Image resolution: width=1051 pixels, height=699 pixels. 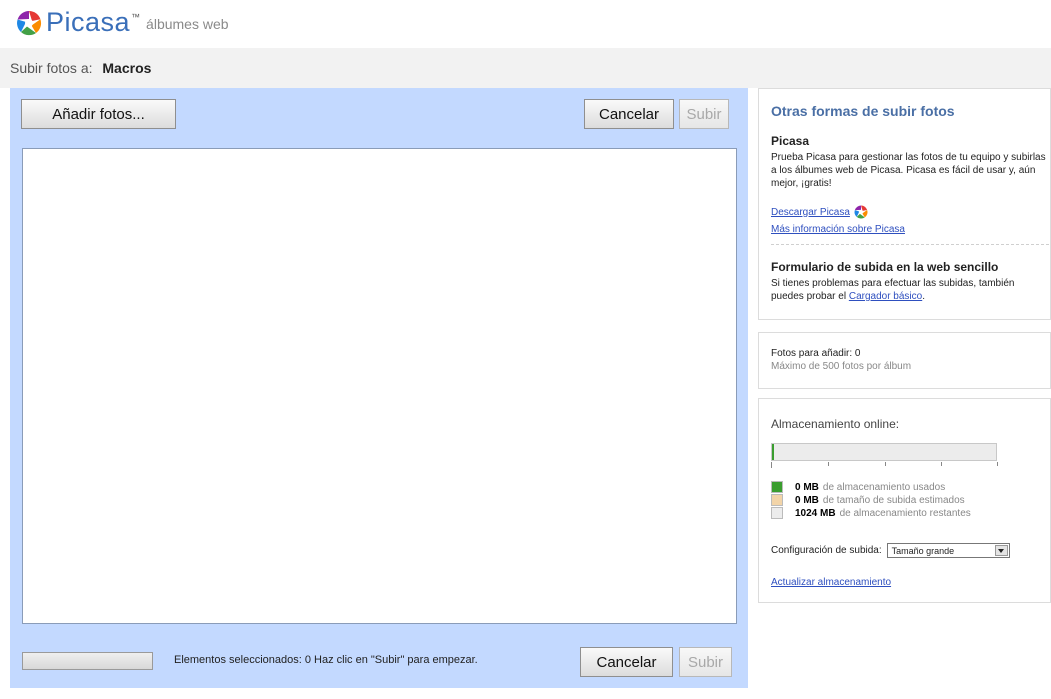 I want to click on album-name: Macros, so click(x=127, y=68).